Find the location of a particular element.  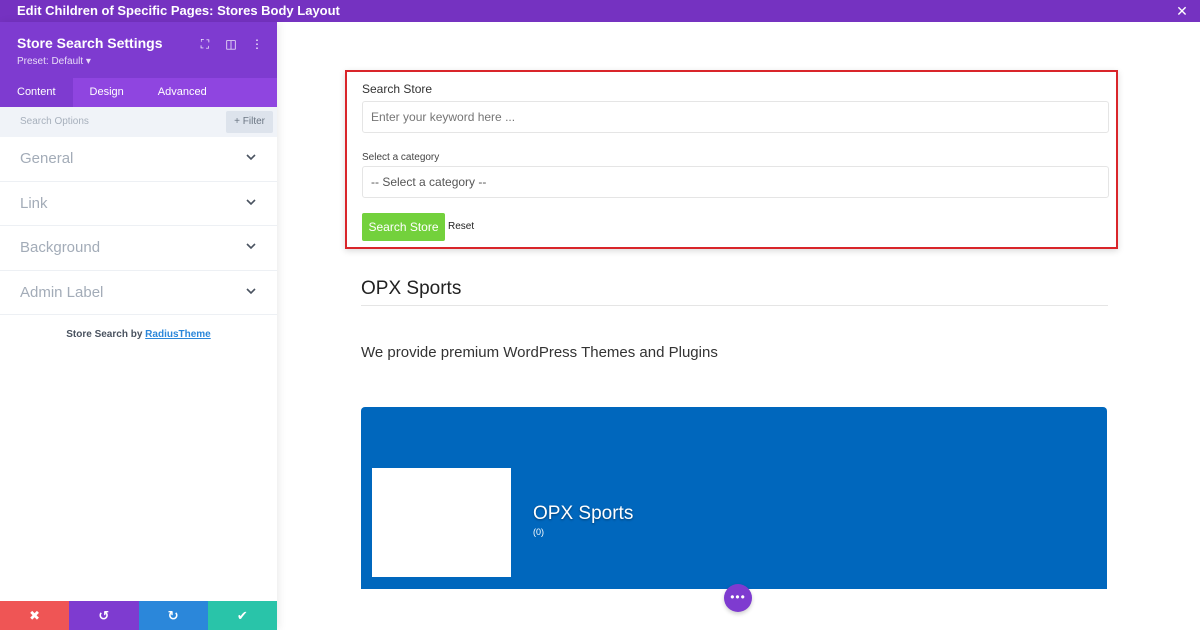

undo-icon: ↺ is located at coordinates (104, 615).